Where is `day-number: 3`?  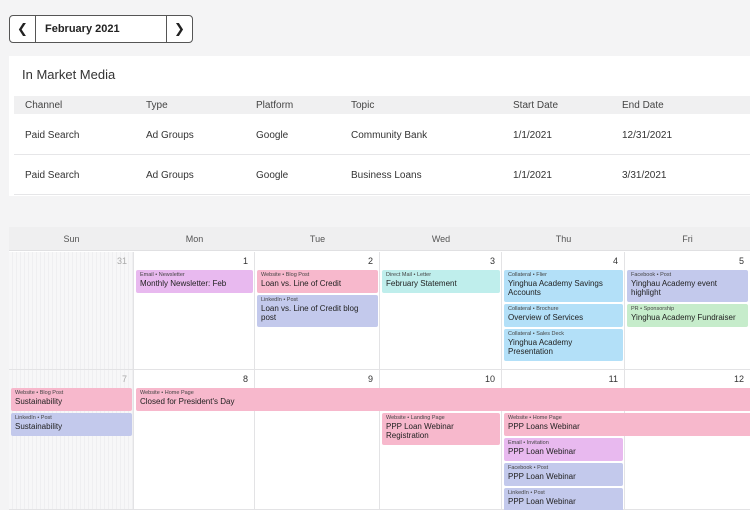
day-number: 3 is located at coordinates (492, 261).